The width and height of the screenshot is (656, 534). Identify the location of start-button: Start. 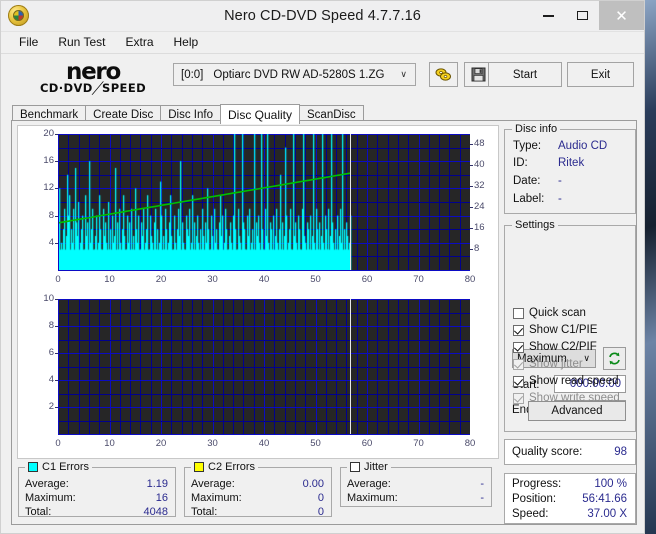
(525, 74).